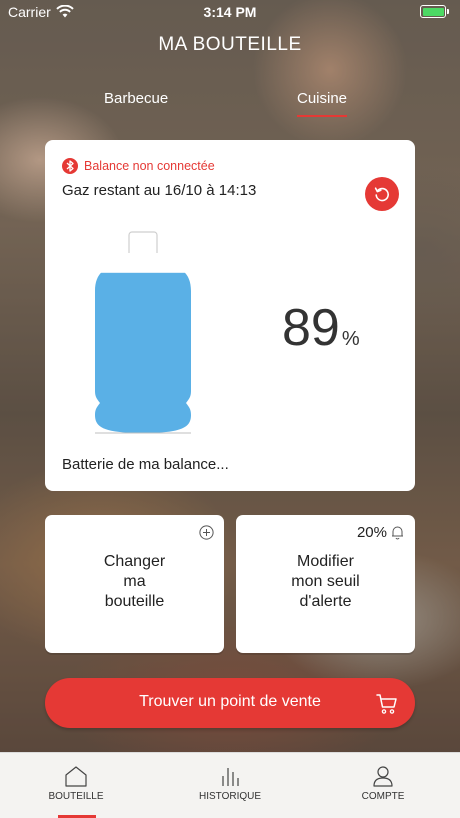 Image resolution: width=460 pixels, height=818 pixels. I want to click on bell-icon, so click(397, 533).